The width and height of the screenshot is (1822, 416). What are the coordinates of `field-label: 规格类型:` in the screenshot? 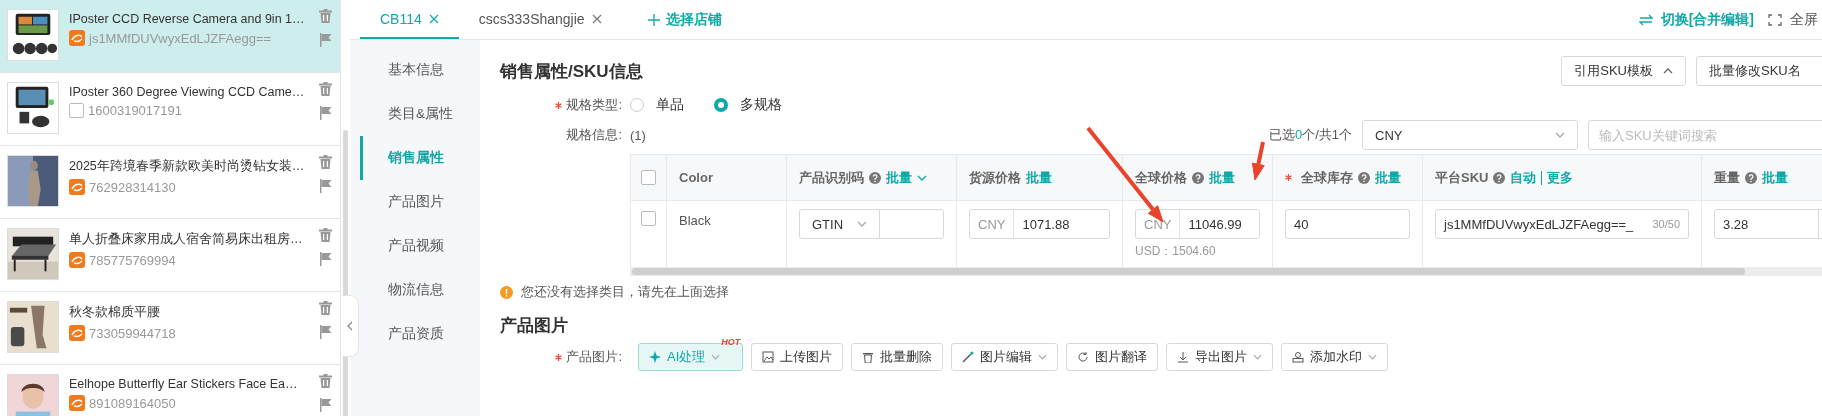 It's located at (565, 105).